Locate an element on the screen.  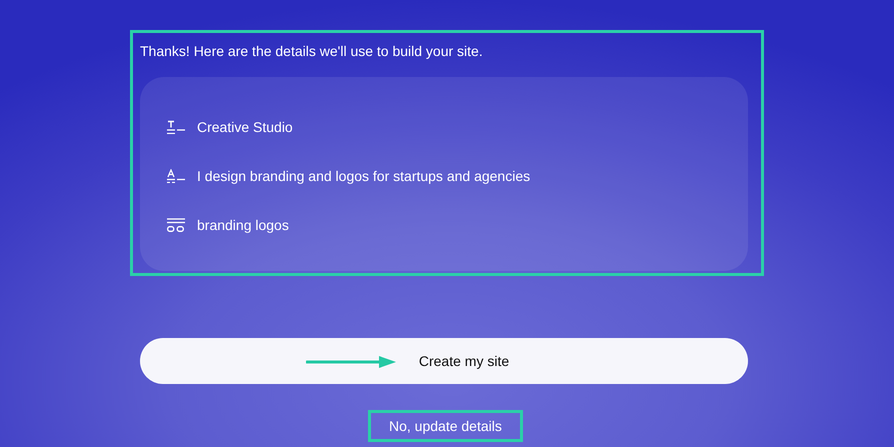
text-format-icon is located at coordinates (176, 175).